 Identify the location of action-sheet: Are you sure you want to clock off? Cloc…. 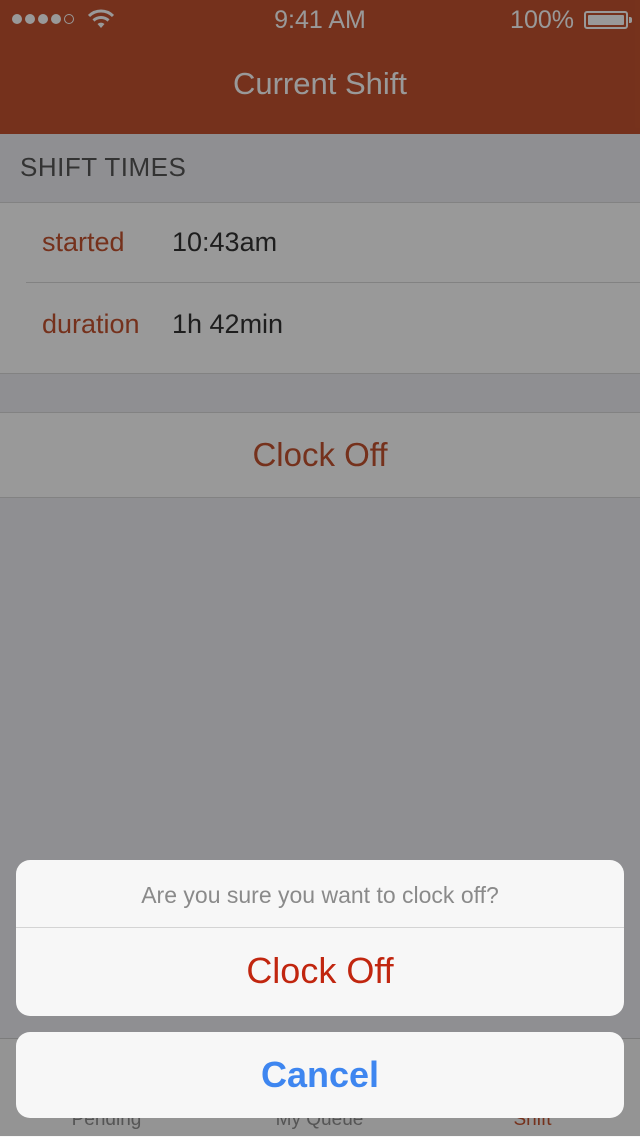
(320, 938).